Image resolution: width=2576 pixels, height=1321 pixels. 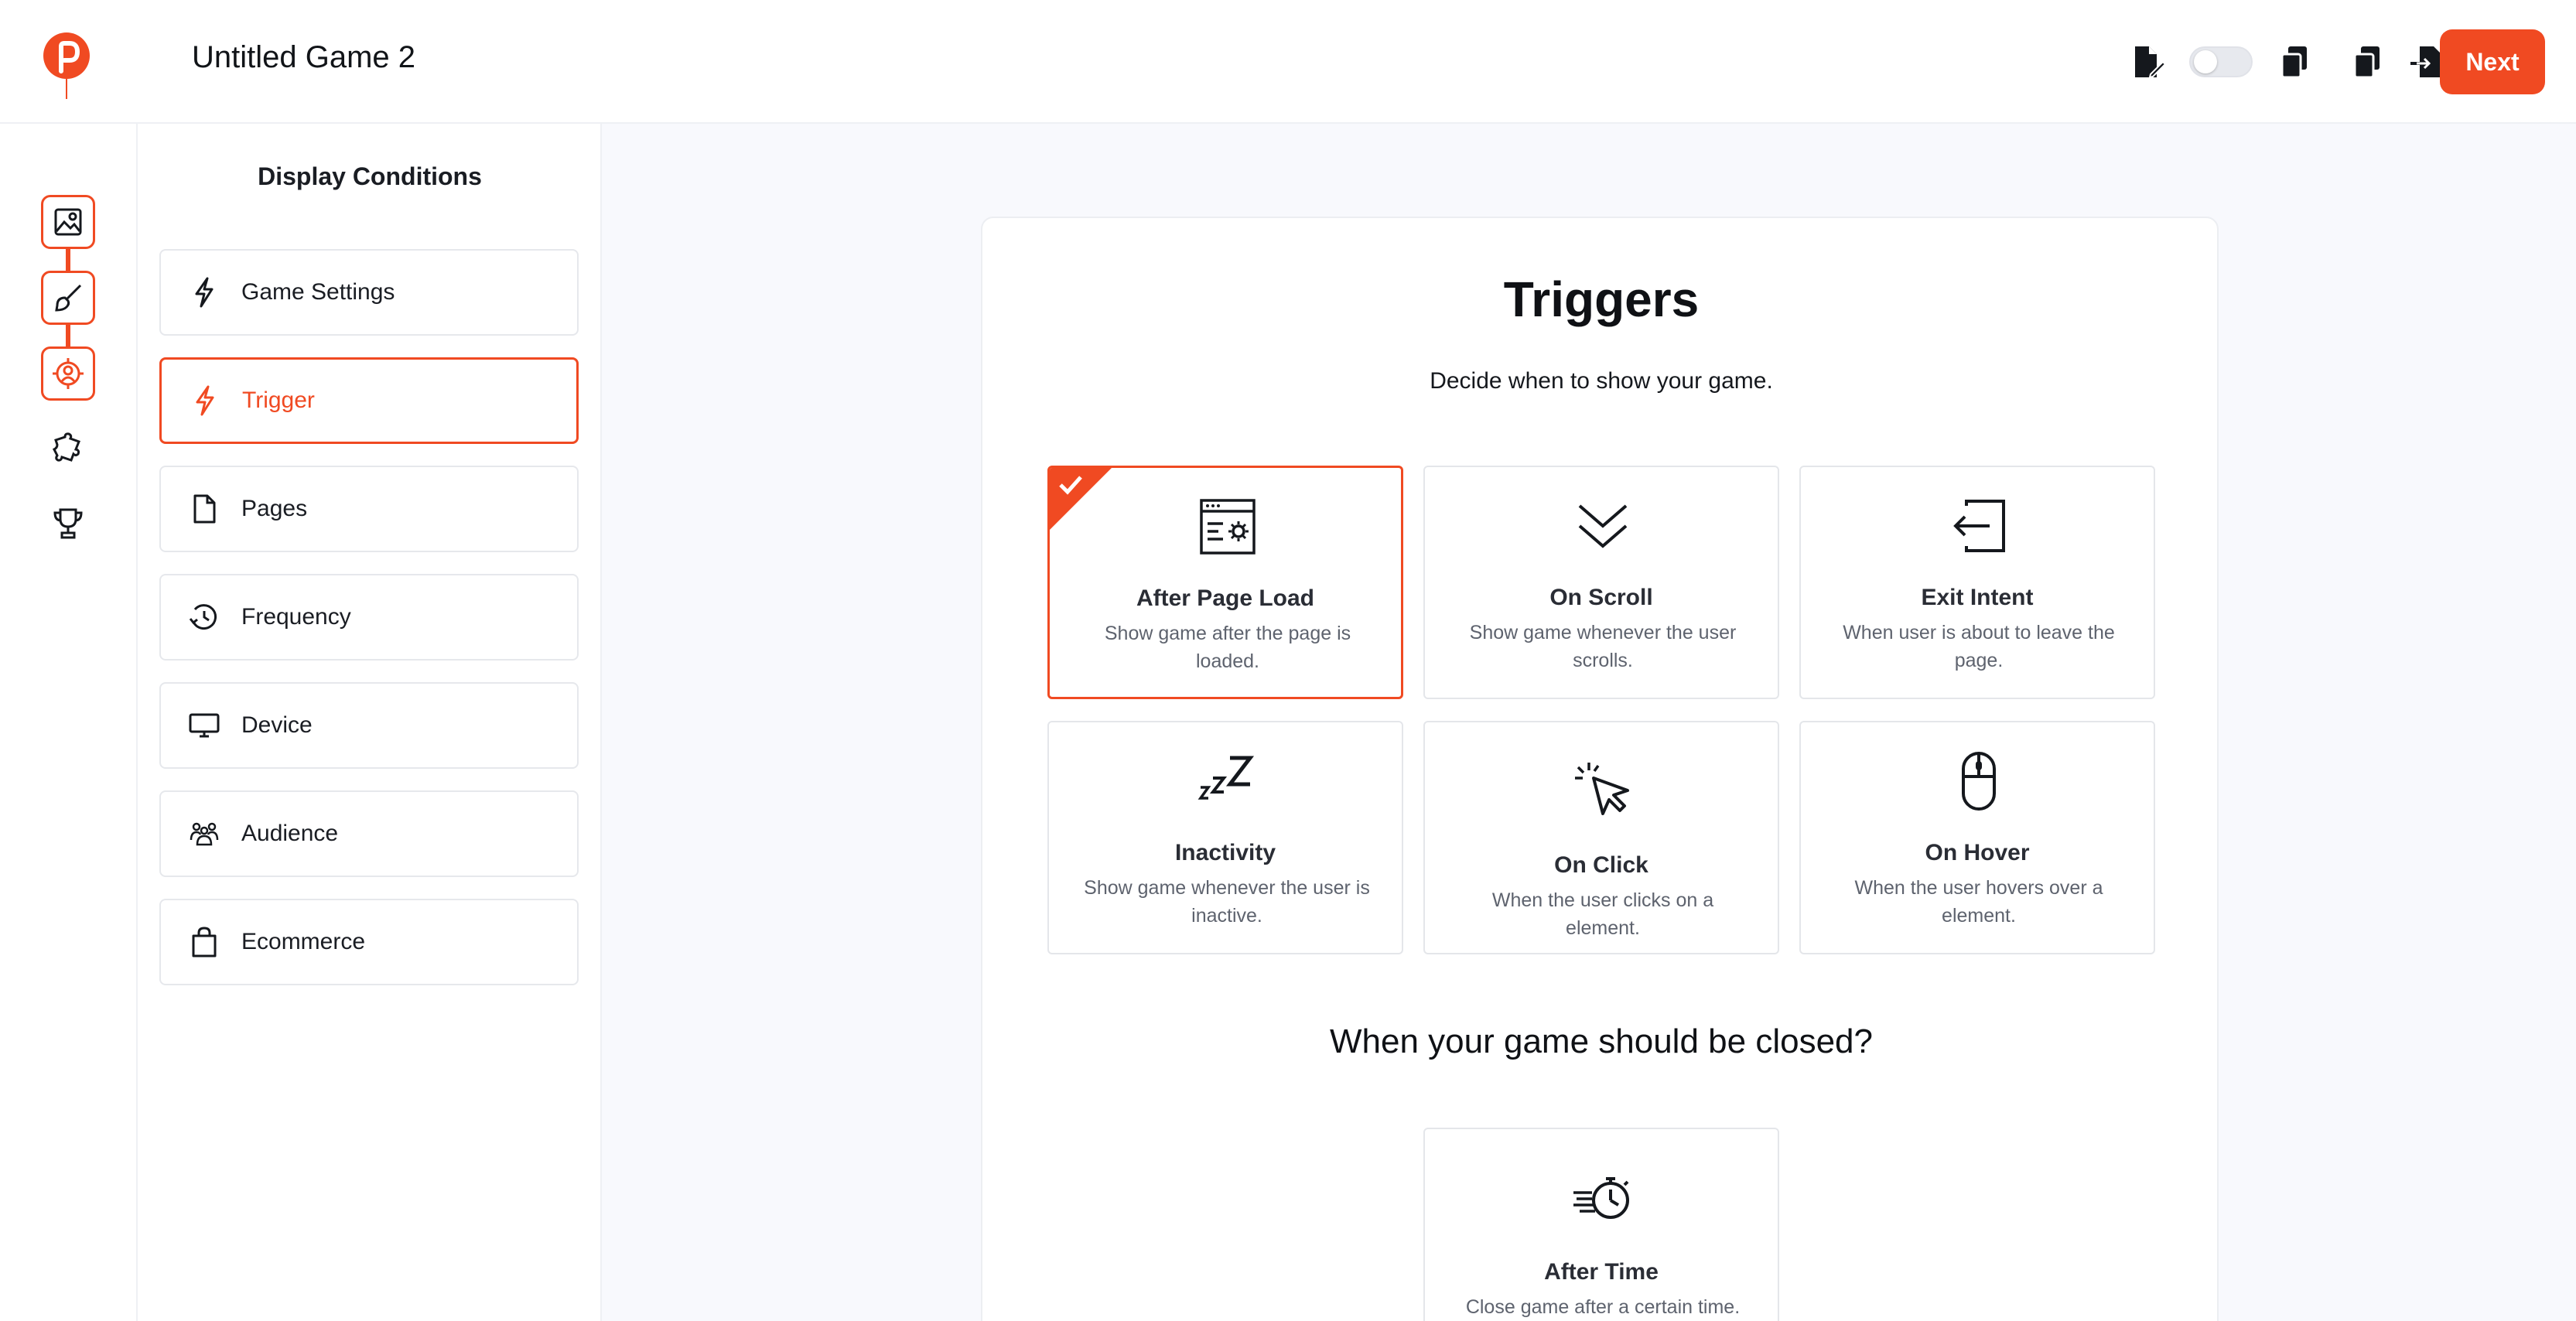 What do you see at coordinates (1226, 778) in the screenshot?
I see `sleep-icon` at bounding box center [1226, 778].